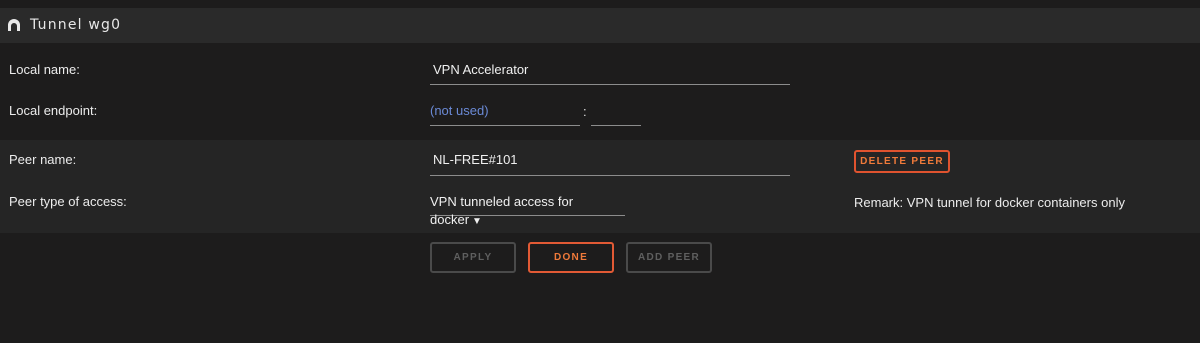  Describe the element at coordinates (505, 114) in the screenshot. I see `local-endpoint-field: (not used)` at that location.